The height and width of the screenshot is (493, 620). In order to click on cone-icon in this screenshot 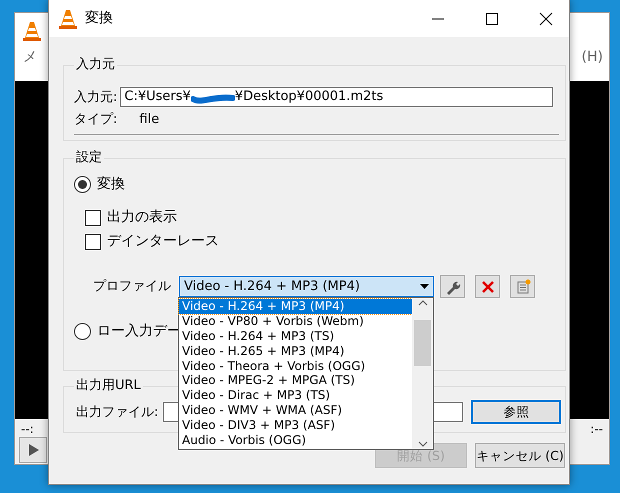, I will do `click(68, 18)`.